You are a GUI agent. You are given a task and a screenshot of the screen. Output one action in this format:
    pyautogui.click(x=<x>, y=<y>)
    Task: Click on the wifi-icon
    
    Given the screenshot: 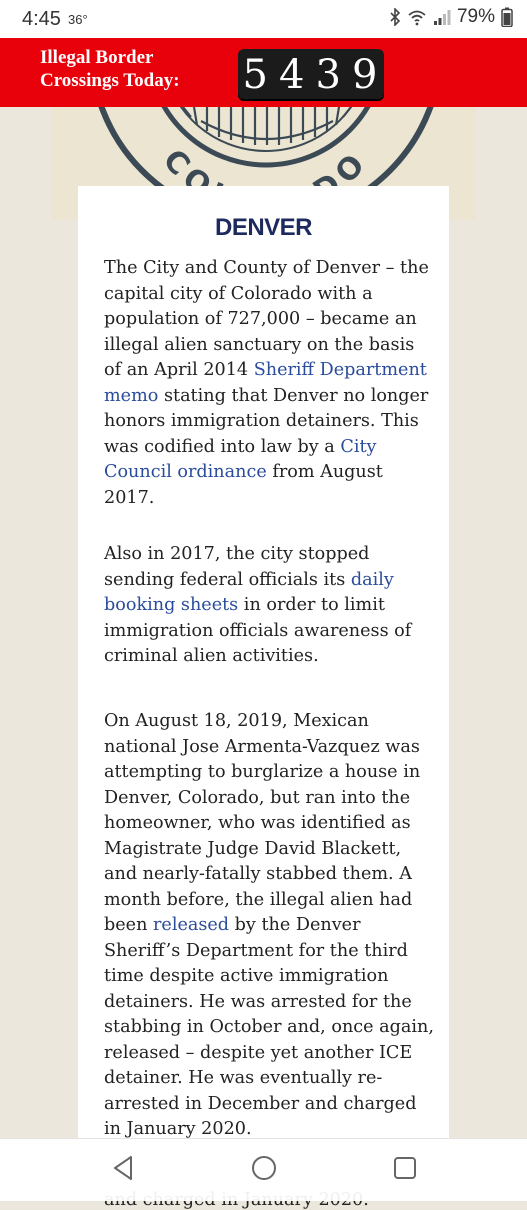 What is the action you would take?
    pyautogui.click(x=417, y=17)
    